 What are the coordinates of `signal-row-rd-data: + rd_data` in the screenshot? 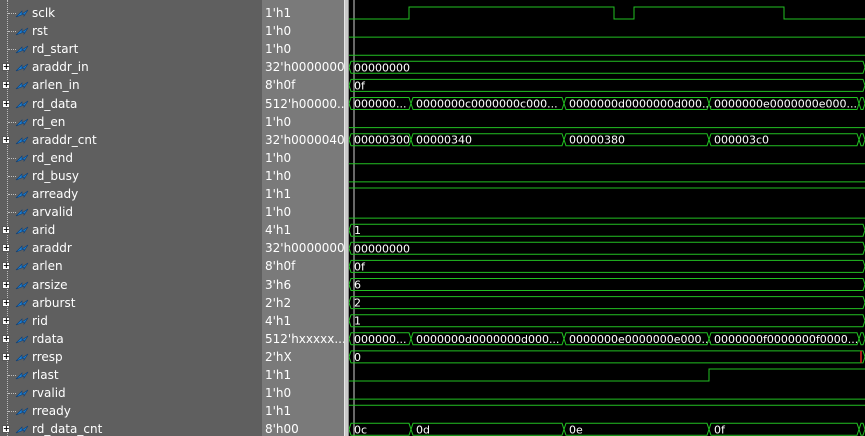 It's located at (131, 104).